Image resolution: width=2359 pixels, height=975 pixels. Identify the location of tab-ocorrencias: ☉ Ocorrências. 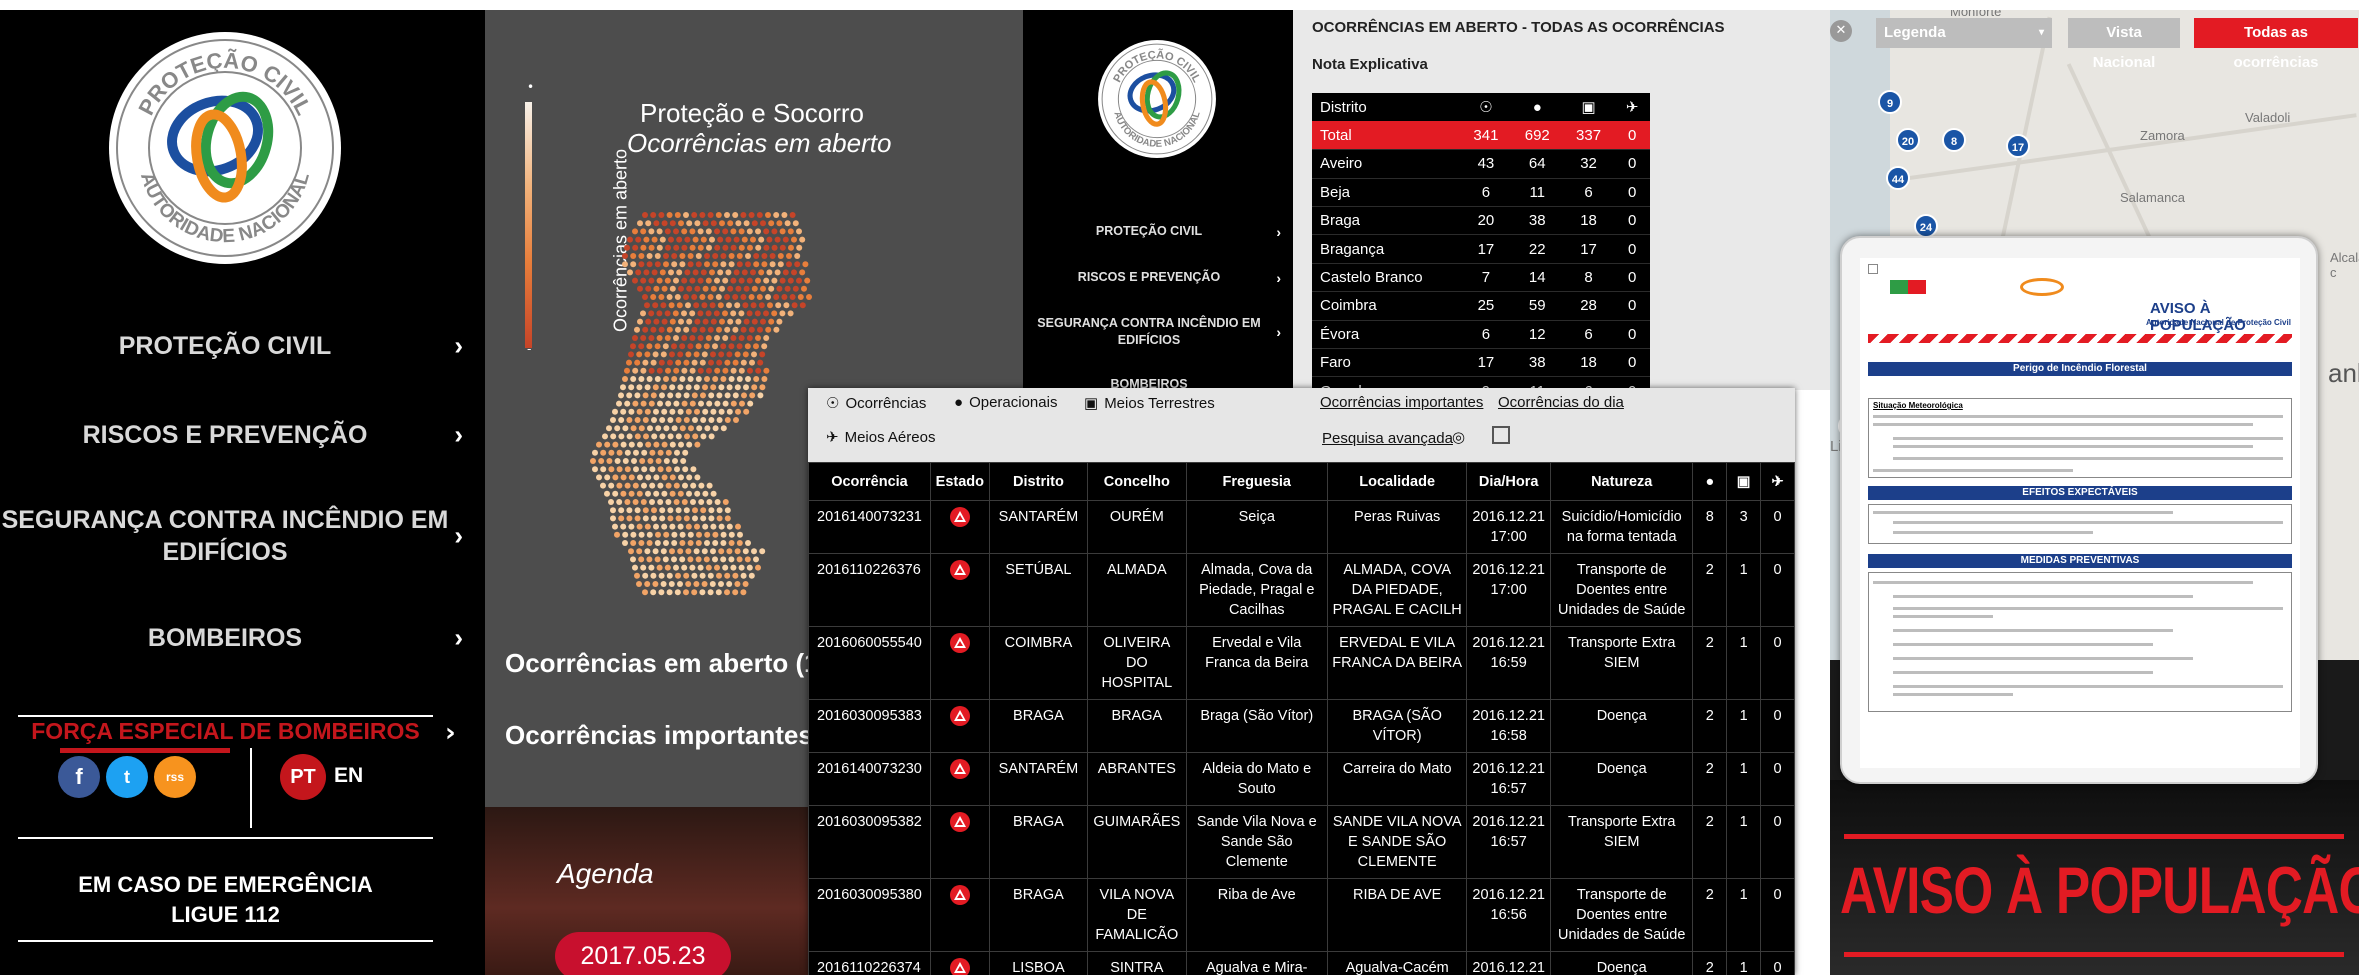
(876, 403).